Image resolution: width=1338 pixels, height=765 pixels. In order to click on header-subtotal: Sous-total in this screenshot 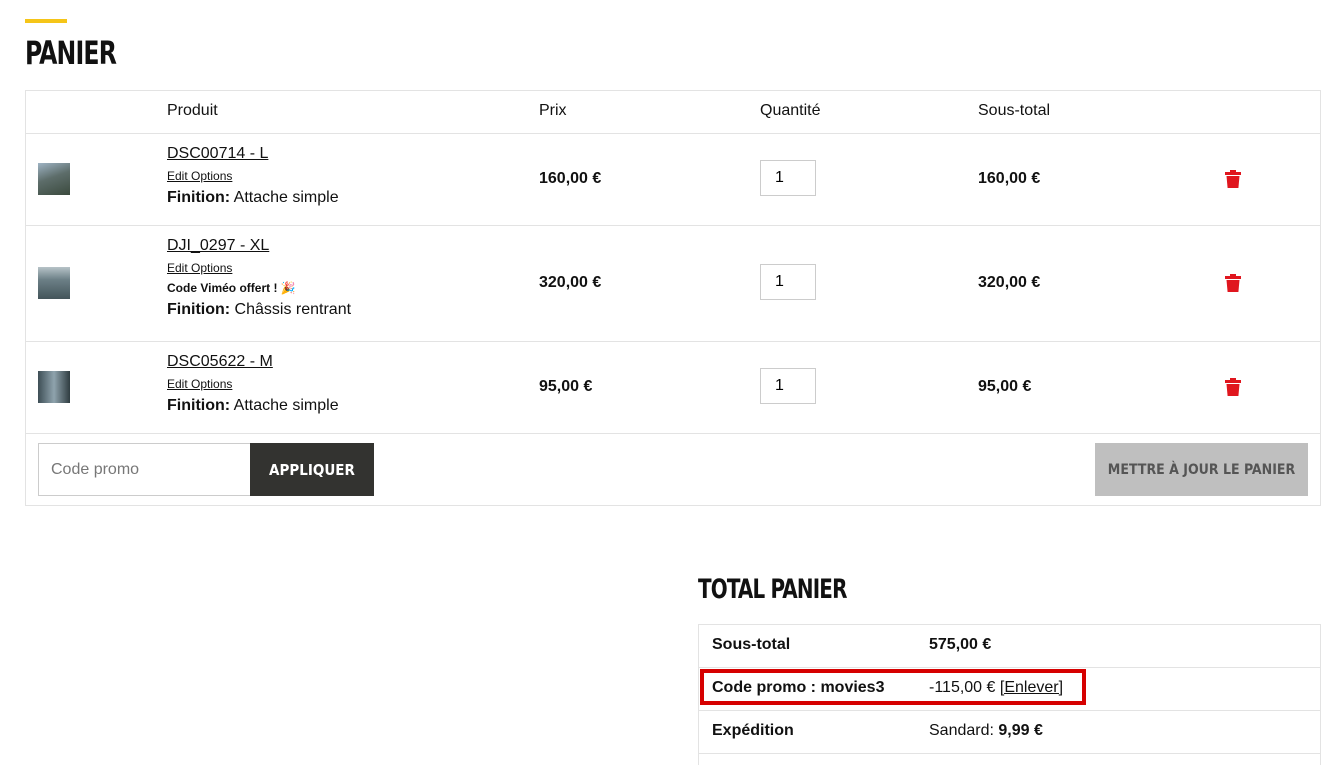, I will do `click(1014, 110)`.